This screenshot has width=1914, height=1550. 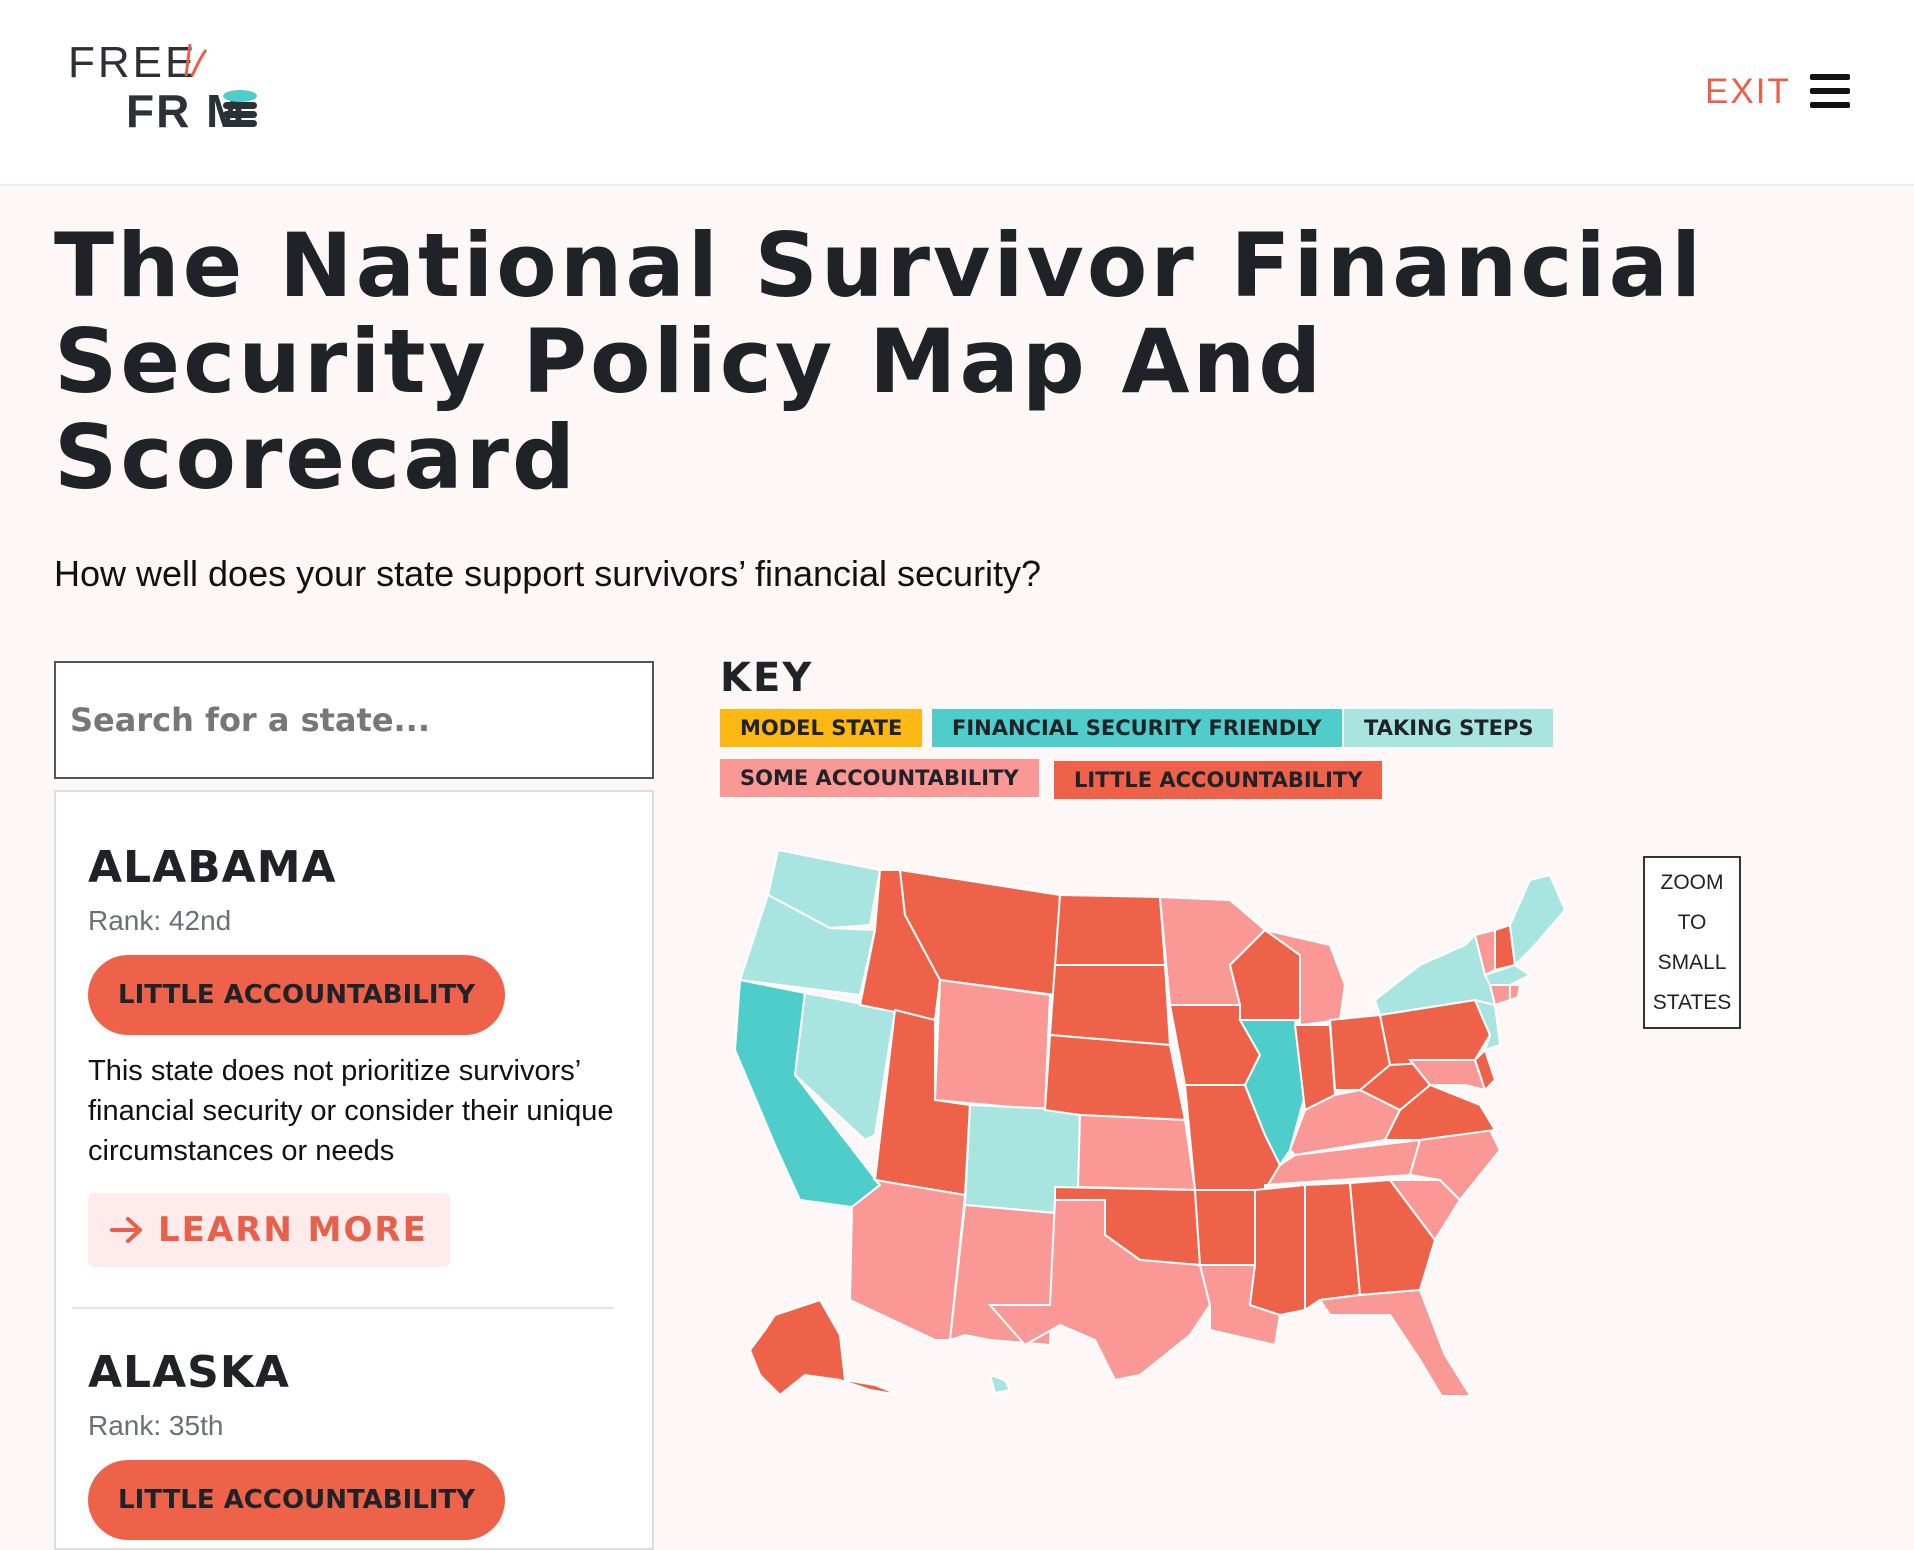 What do you see at coordinates (879, 778) in the screenshot?
I see `key-some-accountability: SOME ACCOUNTABILITY` at bounding box center [879, 778].